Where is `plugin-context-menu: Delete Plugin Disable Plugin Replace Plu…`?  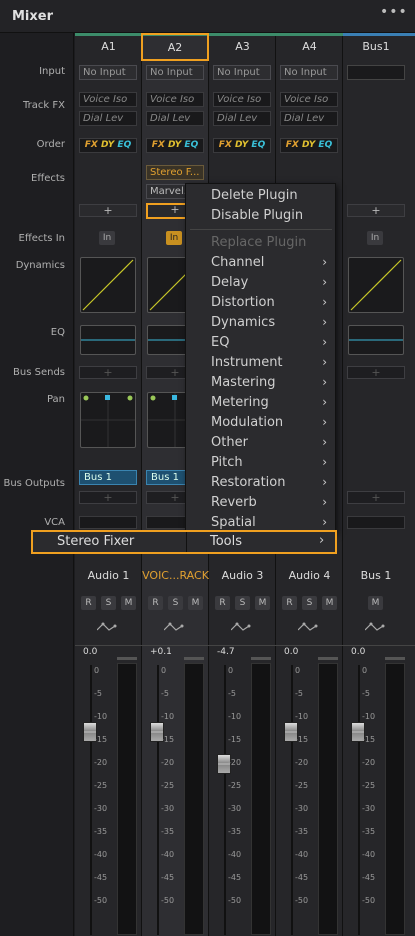 plugin-context-menu: Delete Plugin Disable Plugin Replace Plu… is located at coordinates (260, 358).